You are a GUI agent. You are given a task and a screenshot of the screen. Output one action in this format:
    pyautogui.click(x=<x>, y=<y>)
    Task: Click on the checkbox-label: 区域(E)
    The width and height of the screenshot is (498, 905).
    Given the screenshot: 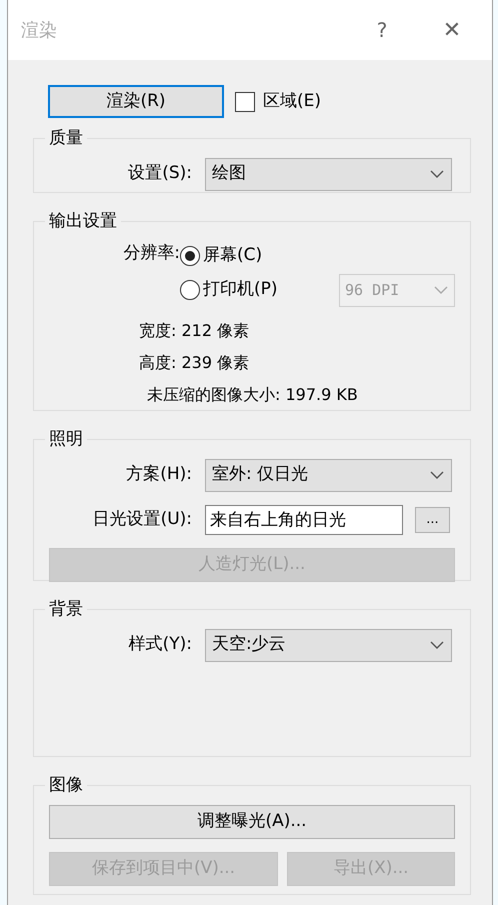 What is the action you would take?
    pyautogui.click(x=292, y=101)
    